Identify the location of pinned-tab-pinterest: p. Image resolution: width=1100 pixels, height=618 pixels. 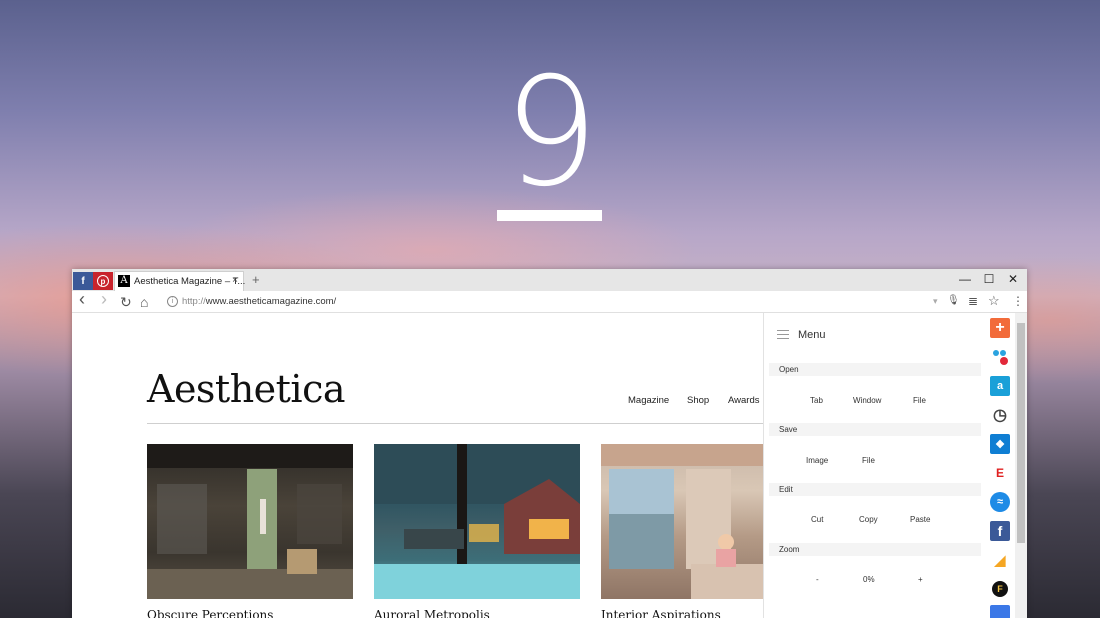
(103, 281).